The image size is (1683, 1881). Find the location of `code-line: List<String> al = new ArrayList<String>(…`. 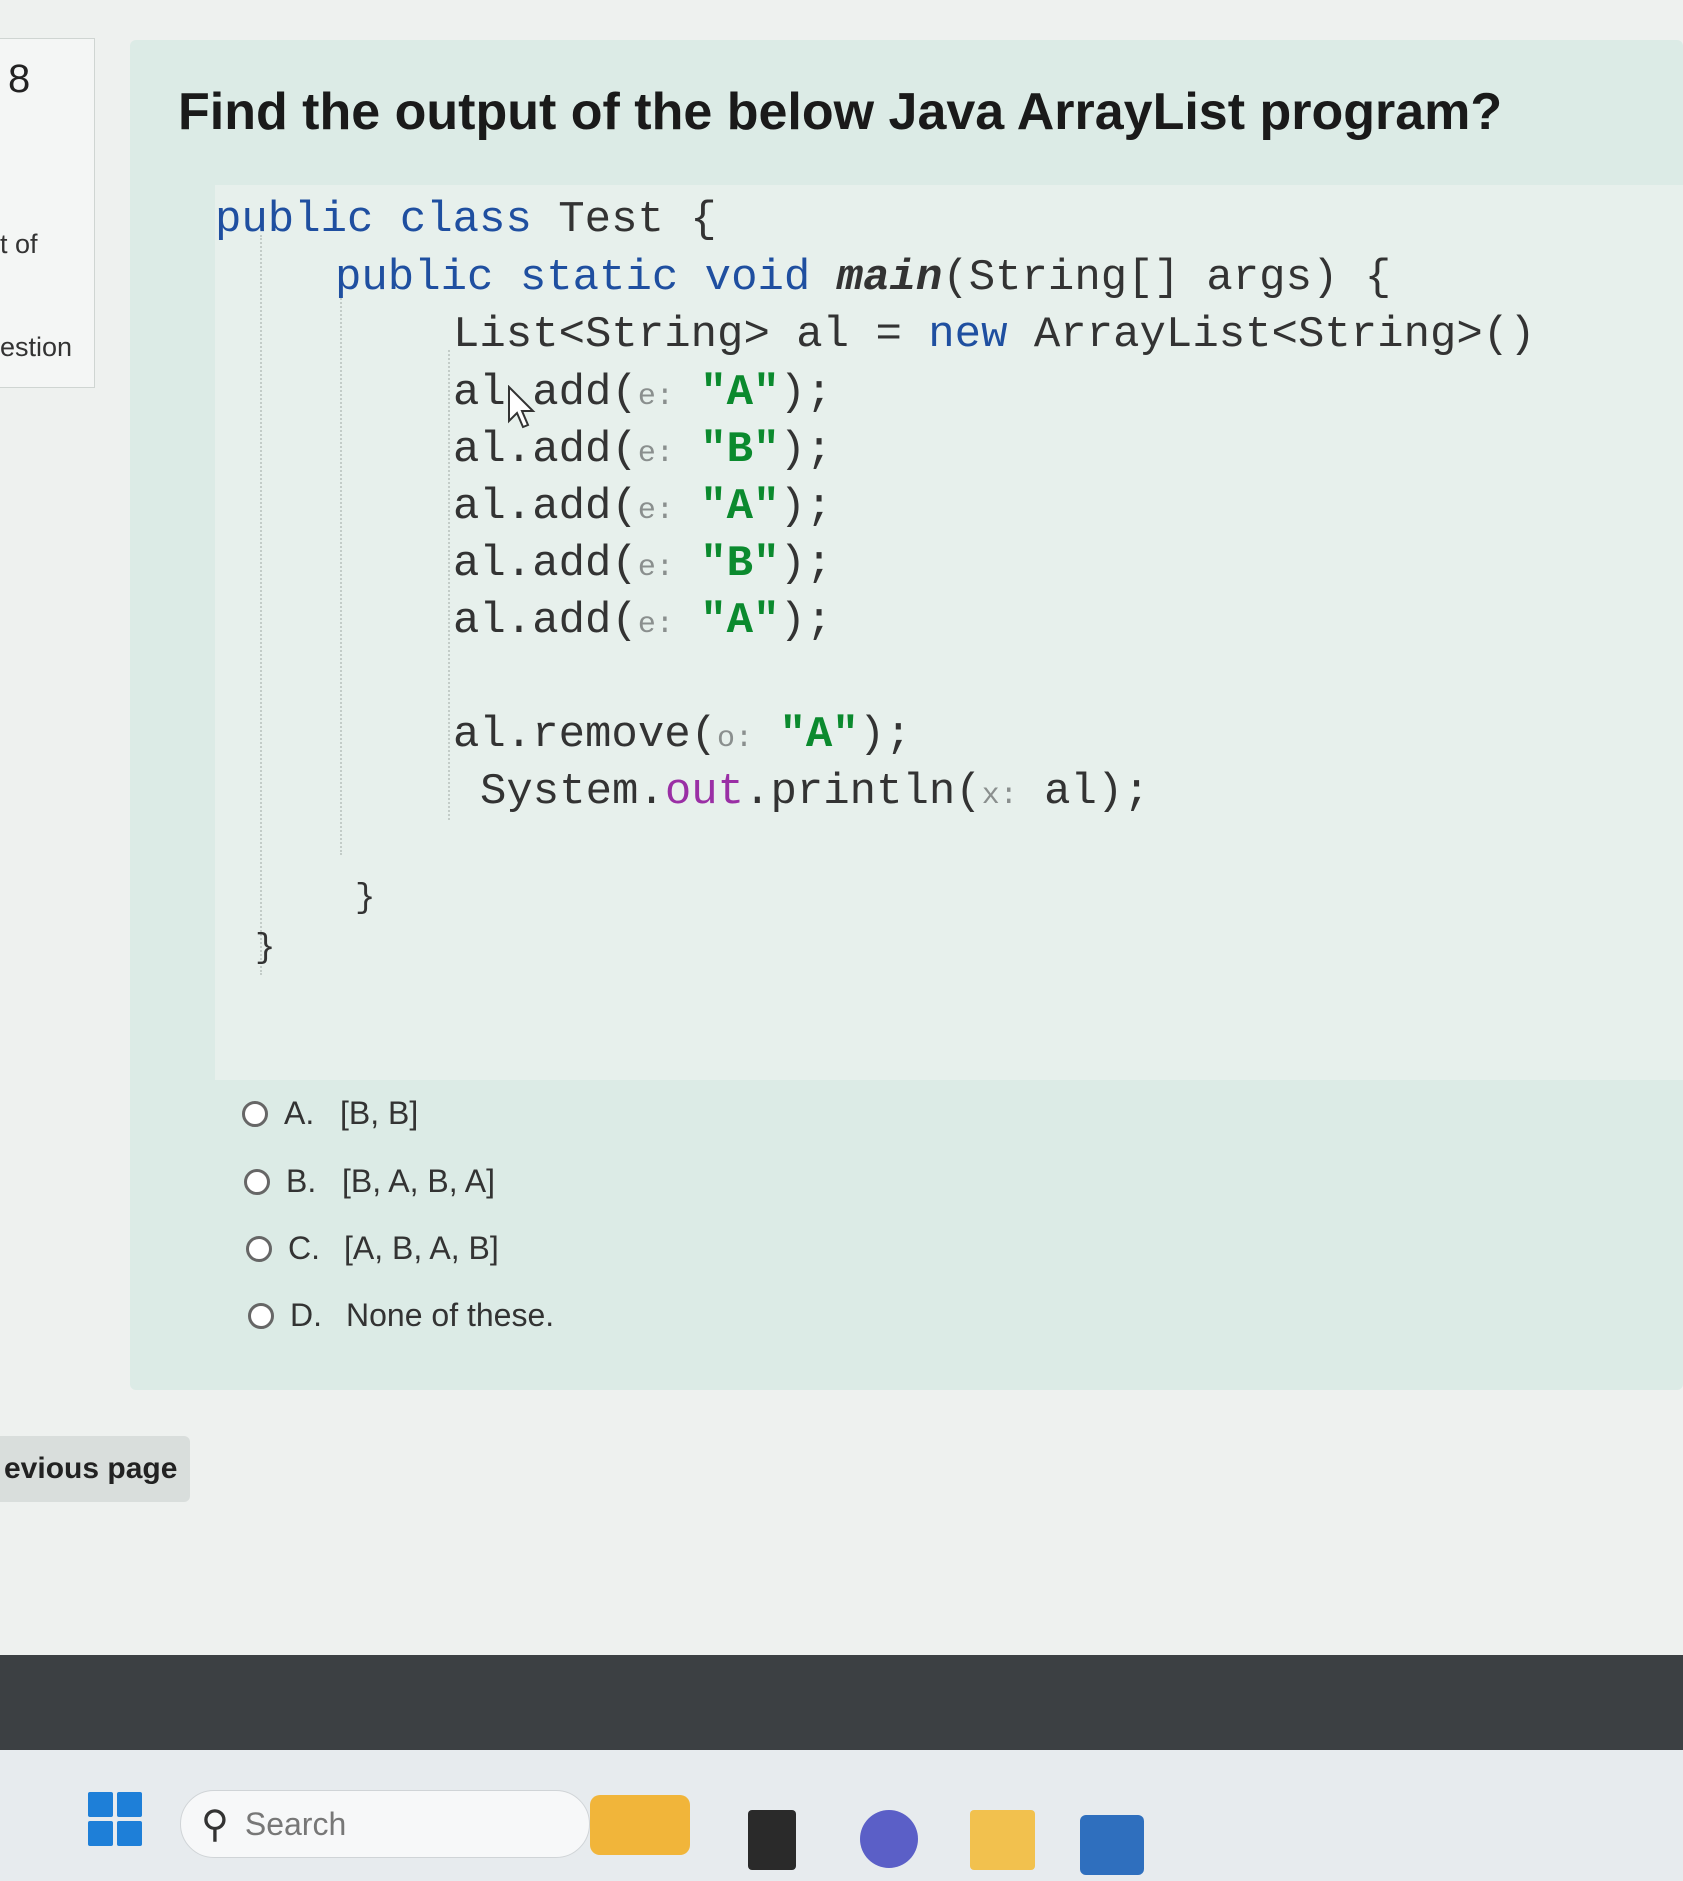

code-line: List<String> al = new ArrayList<String>(… is located at coordinates (994, 335).